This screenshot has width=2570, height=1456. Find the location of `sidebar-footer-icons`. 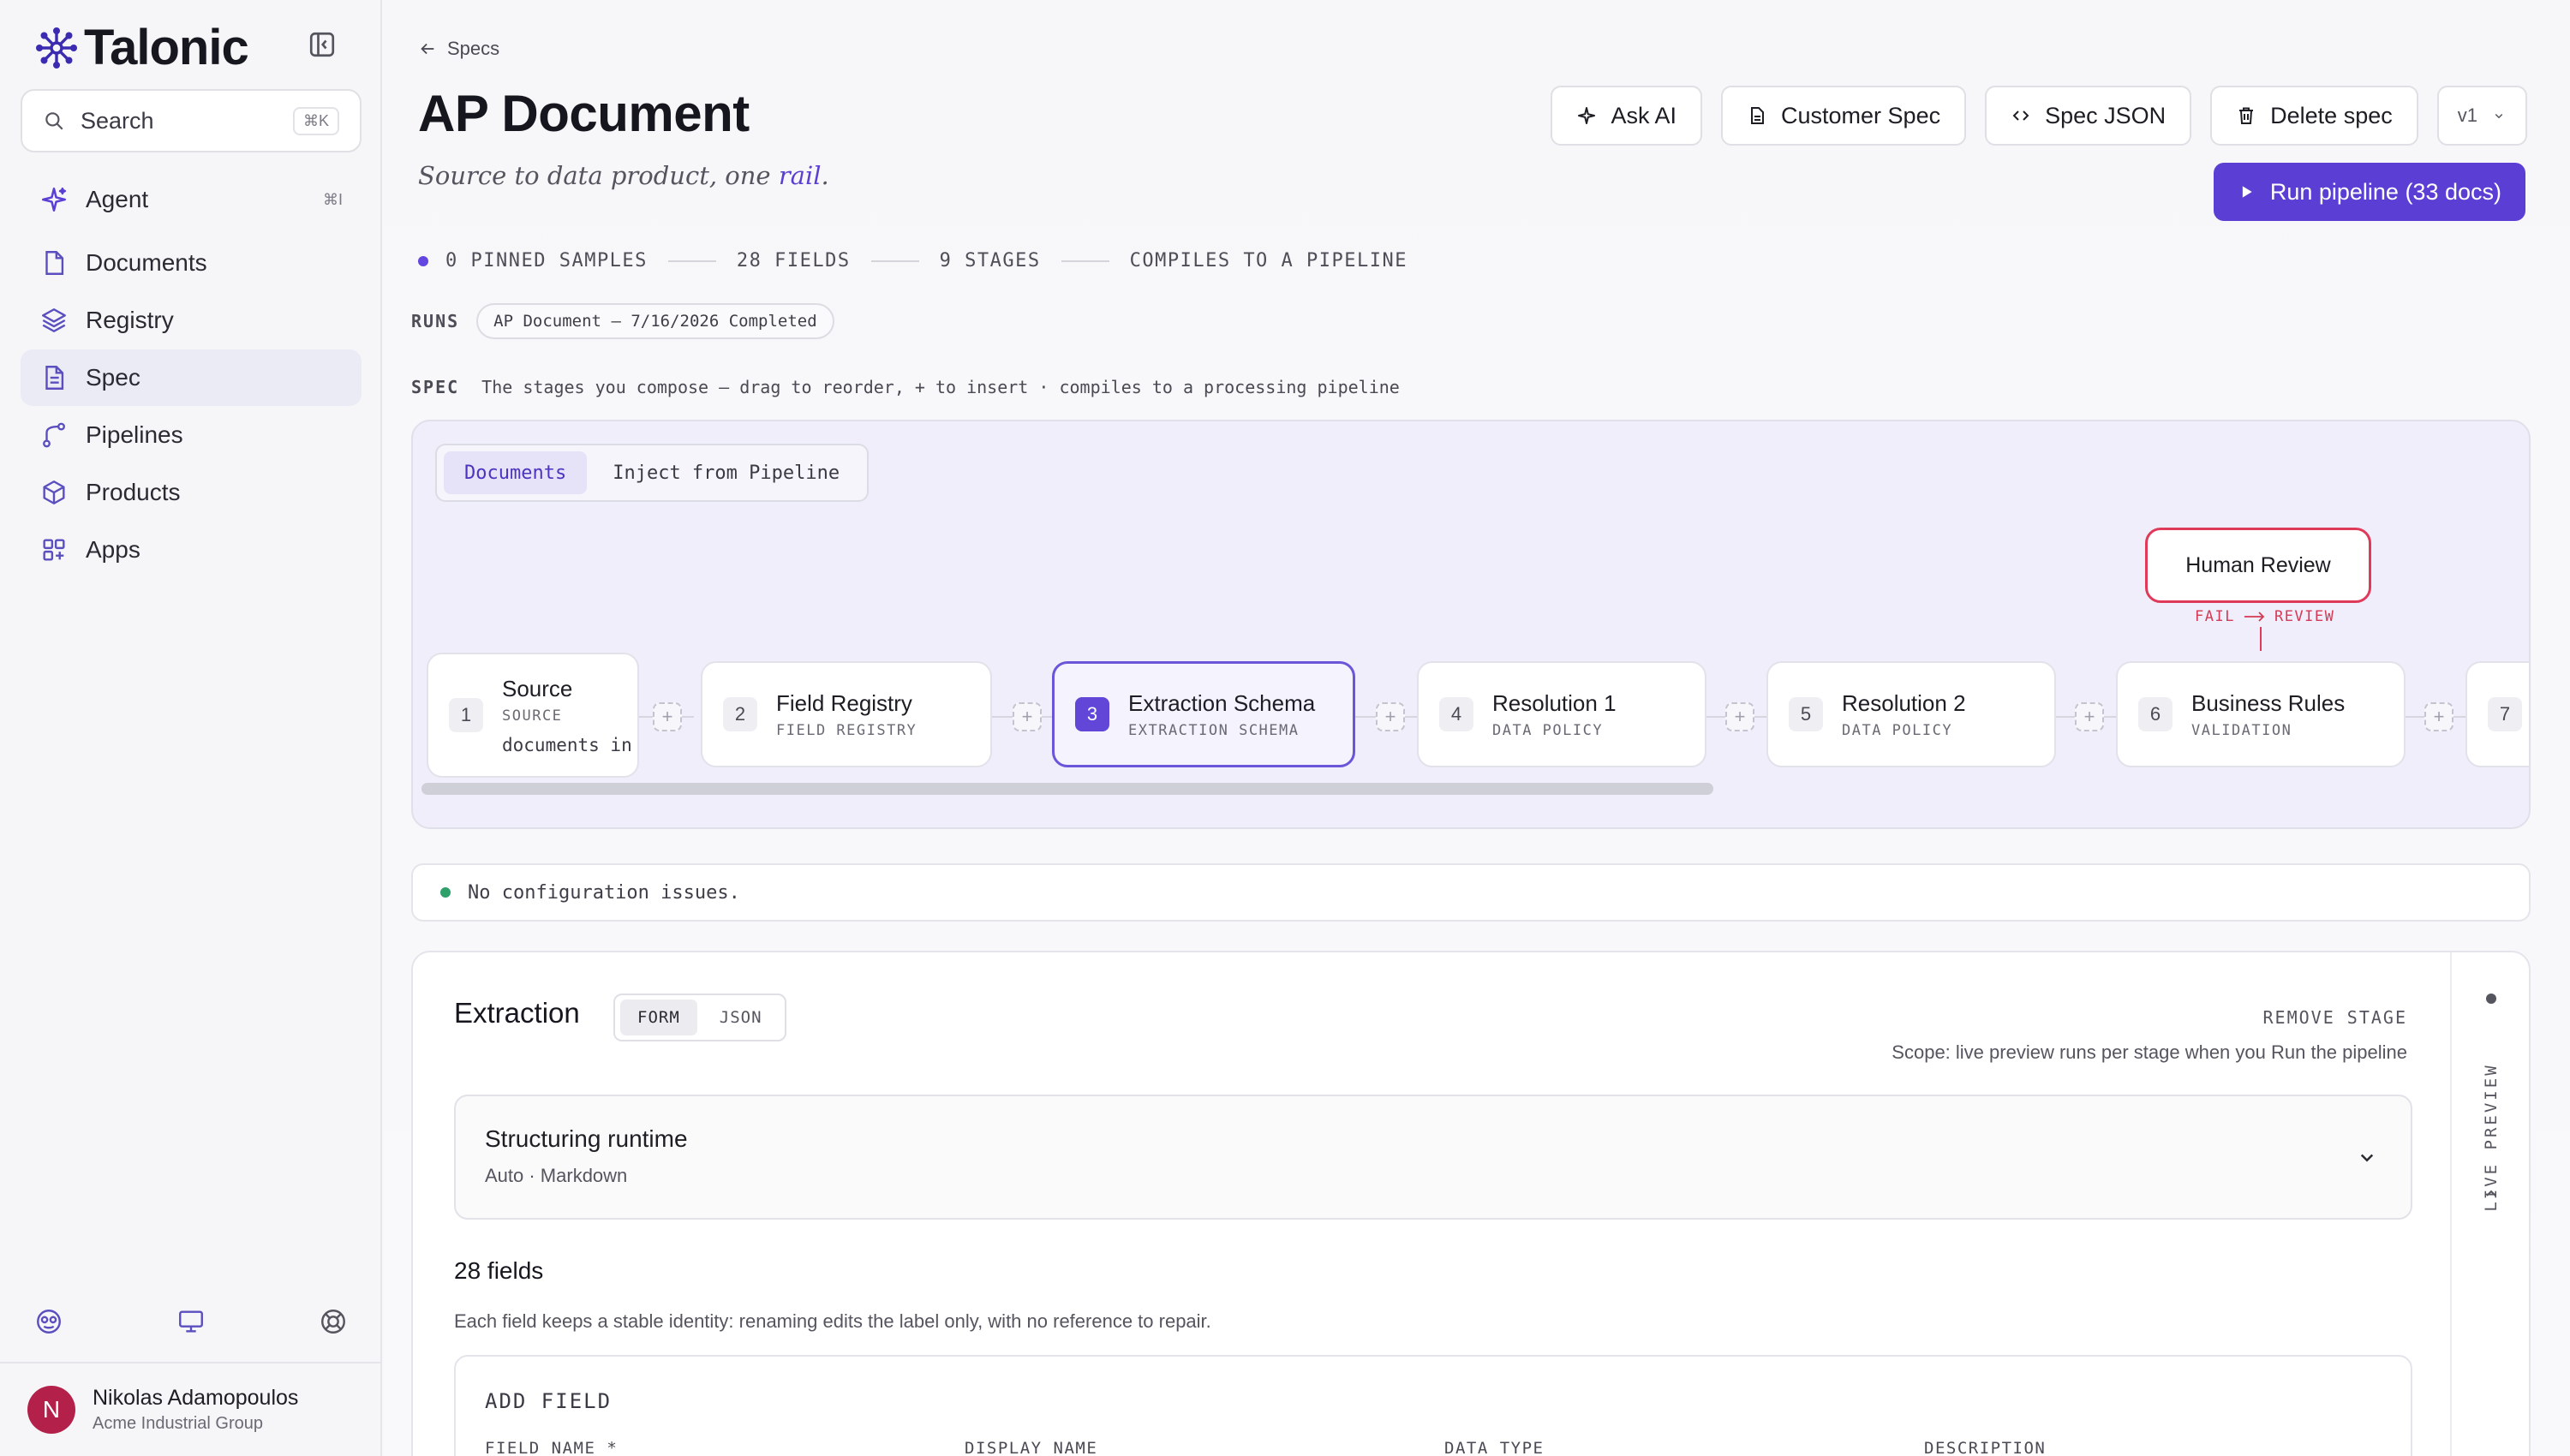

sidebar-footer-icons is located at coordinates (191, 1321).